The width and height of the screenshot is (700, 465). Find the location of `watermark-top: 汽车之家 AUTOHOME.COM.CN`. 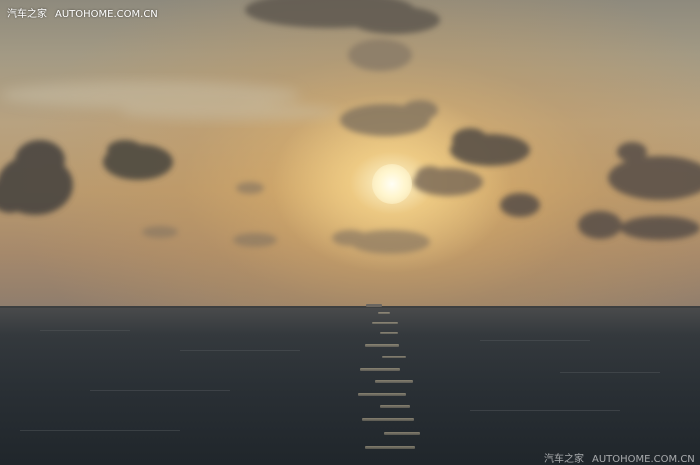

watermark-top: 汽车之家 AUTOHOME.COM.CN is located at coordinates (82, 12).